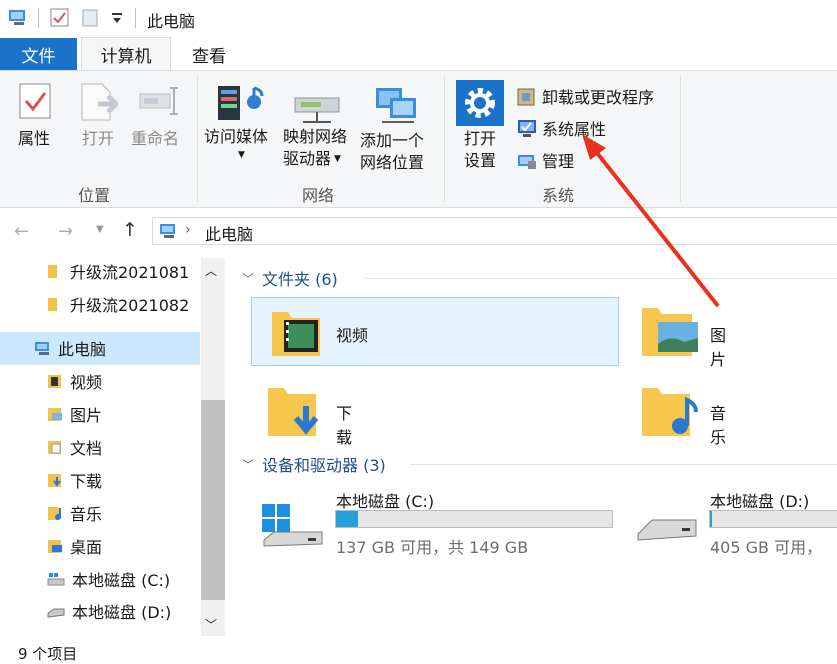 This screenshot has height=664, width=837. I want to click on media-server-icon, so click(242, 103).